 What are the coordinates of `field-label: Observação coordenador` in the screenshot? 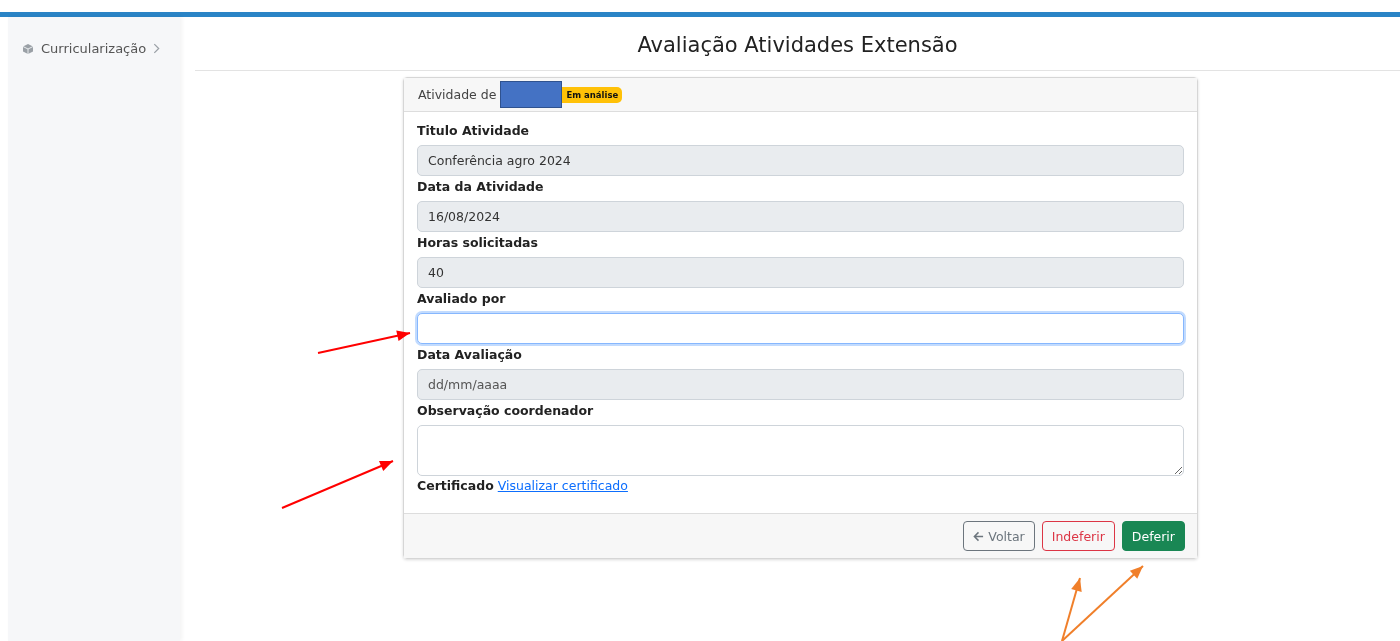 It's located at (506, 410).